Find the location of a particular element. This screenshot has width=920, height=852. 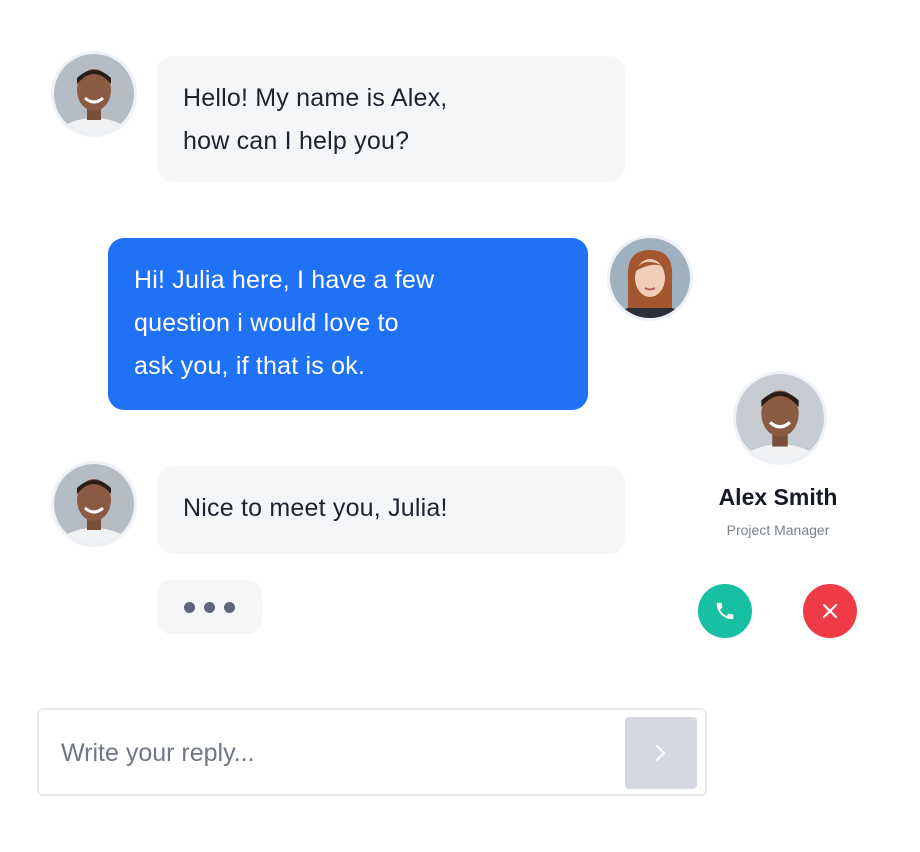

decline-button is located at coordinates (830, 611).